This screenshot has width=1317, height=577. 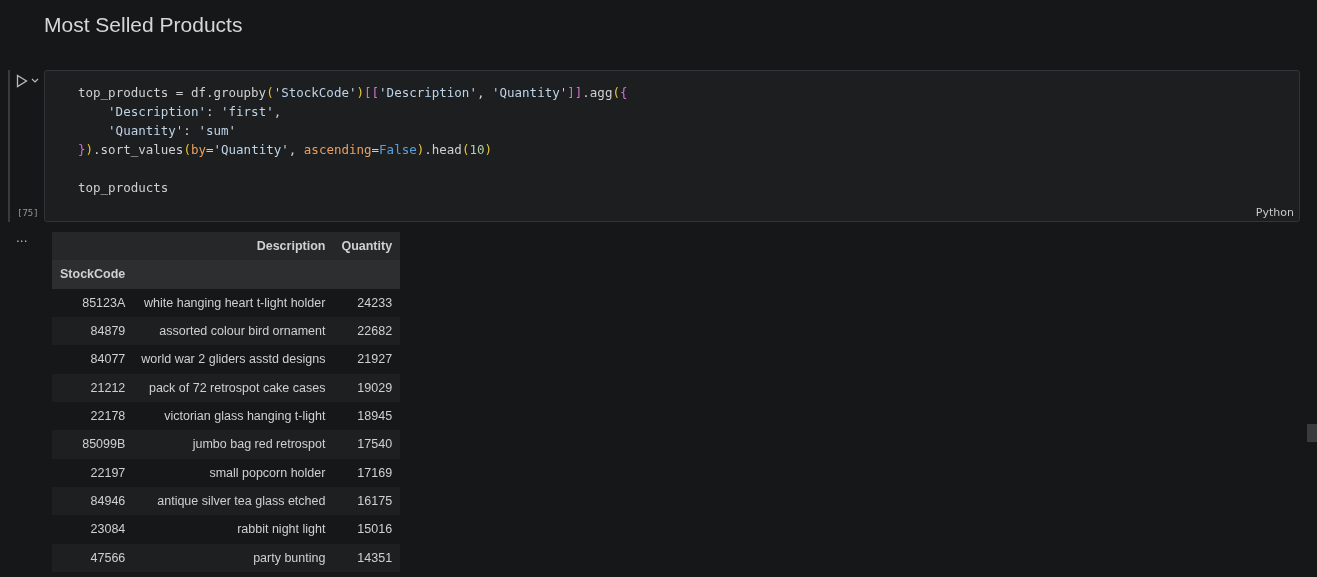 What do you see at coordinates (233, 444) in the screenshot?
I see `table-cell: jumbo bag red retrospot` at bounding box center [233, 444].